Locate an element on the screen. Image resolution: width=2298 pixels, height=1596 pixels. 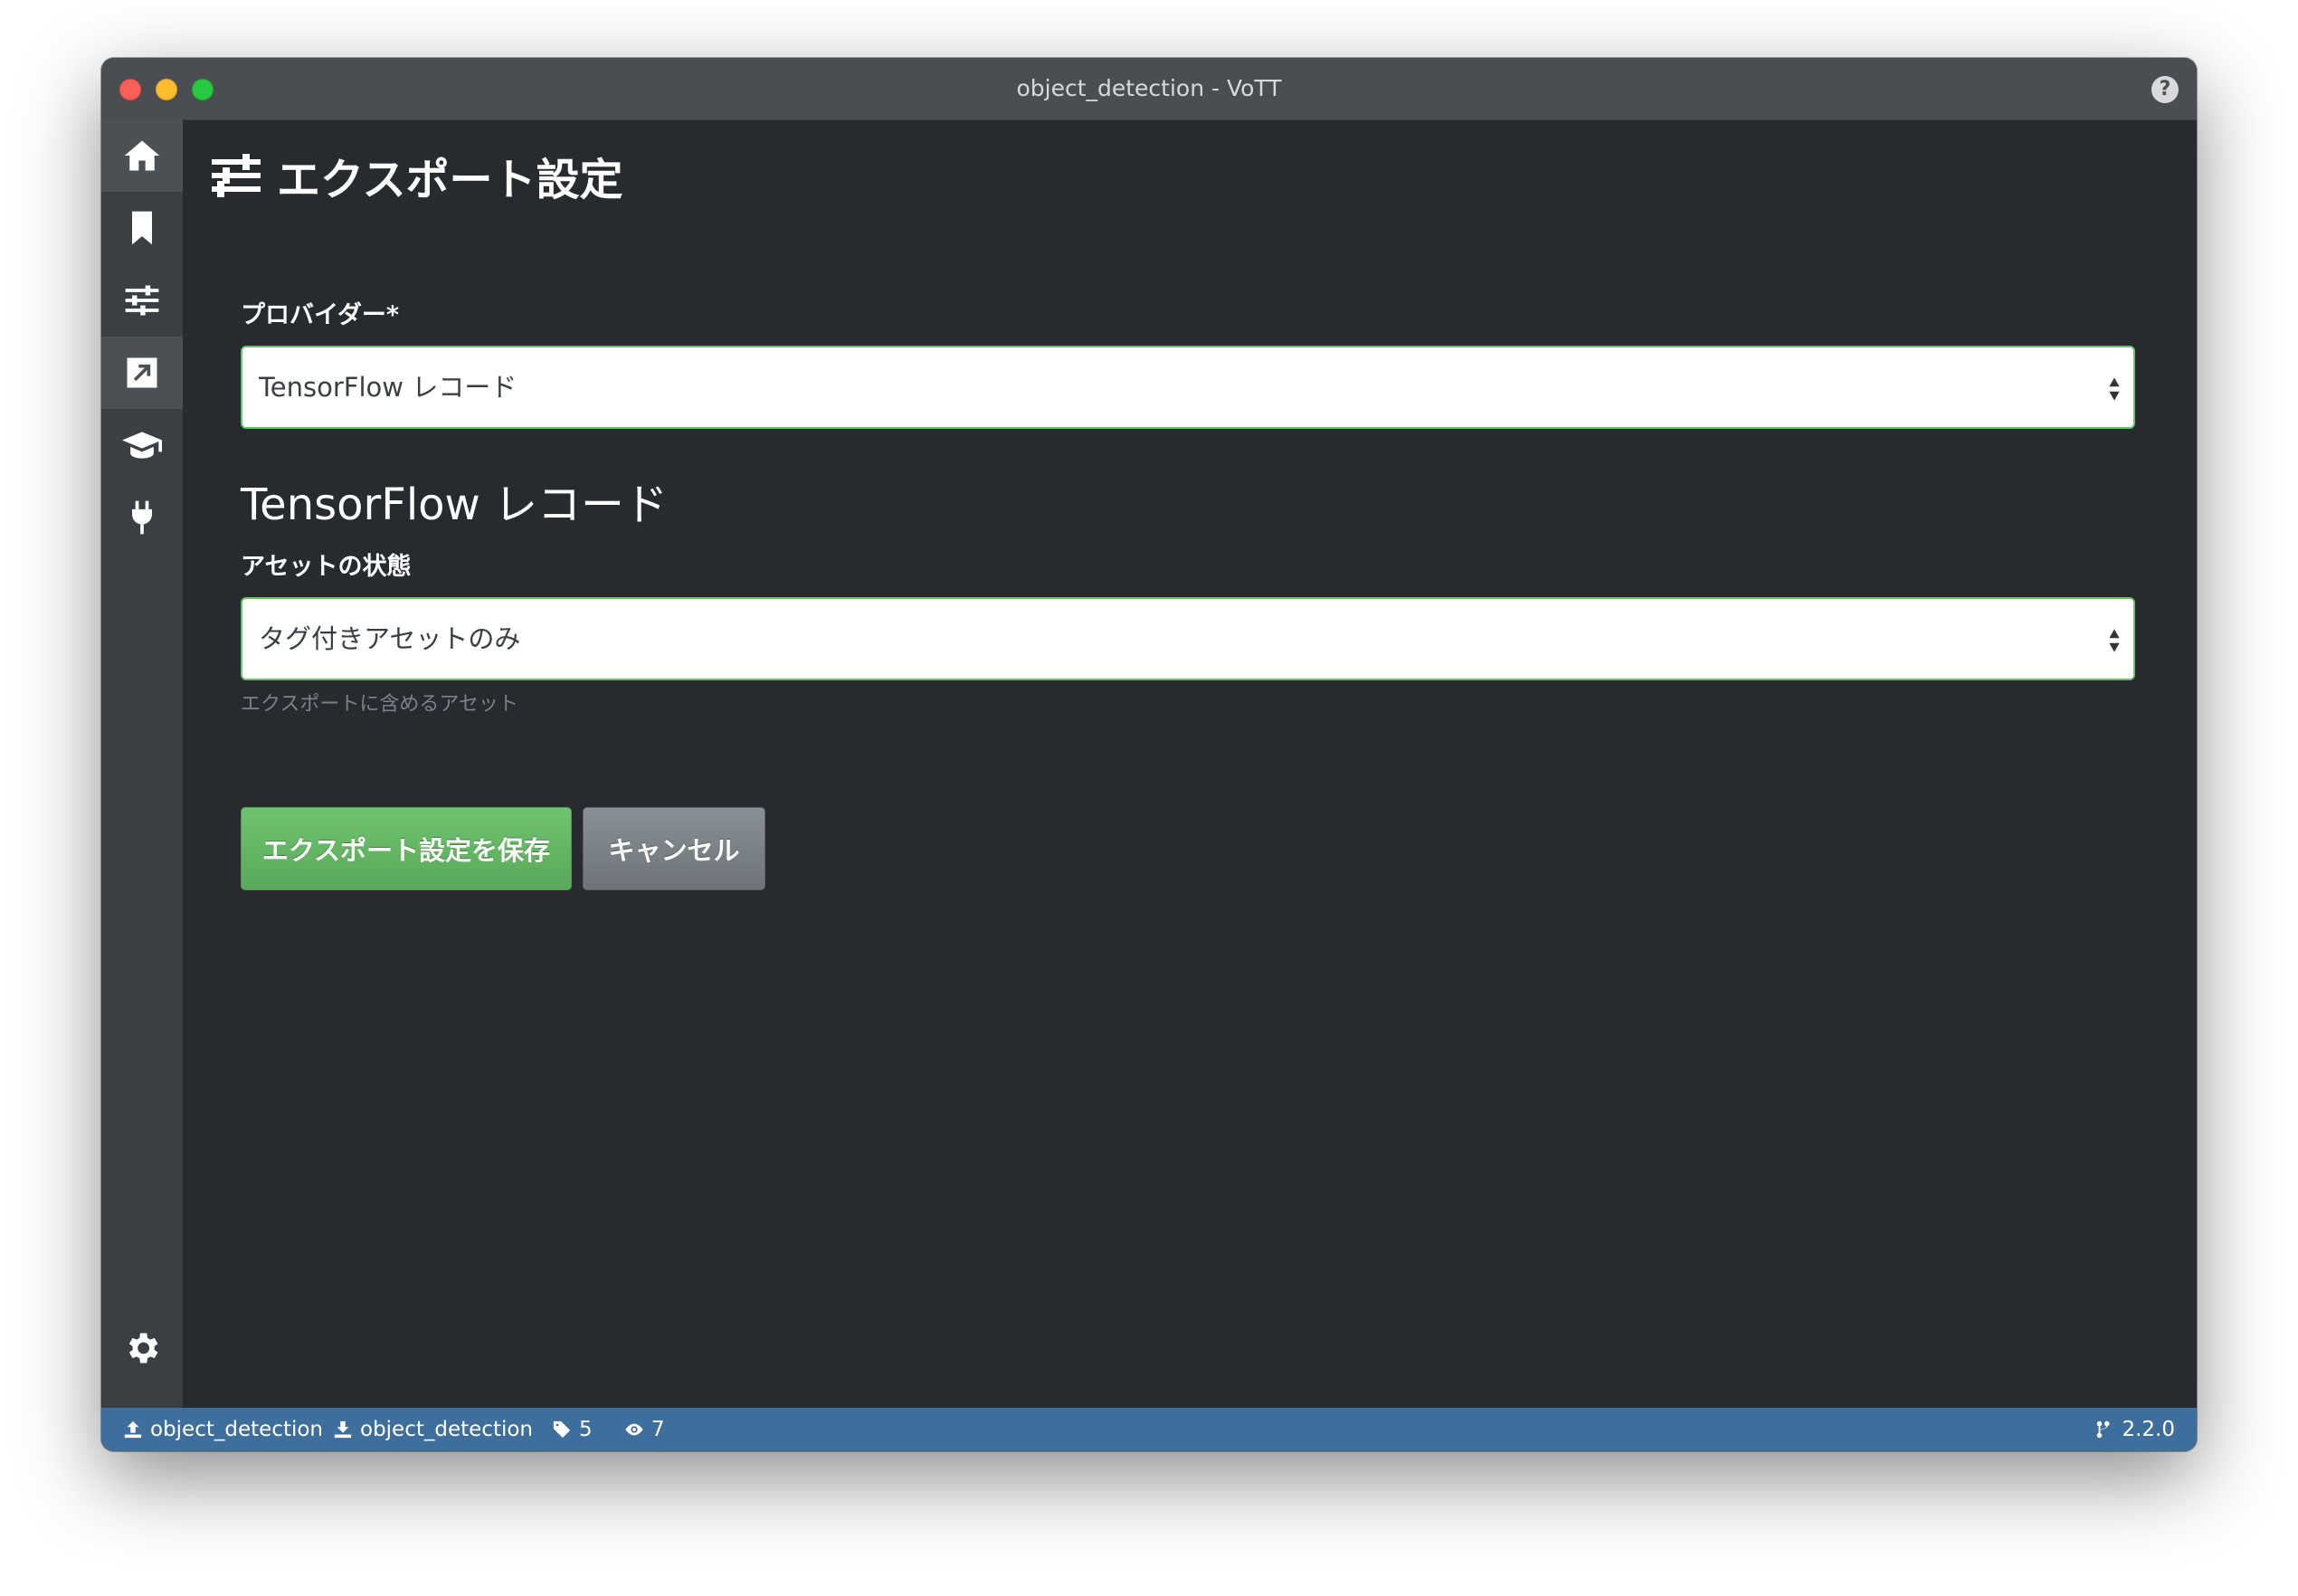
asset-state-select-value: タグ付きアセットのみ is located at coordinates (390, 639).